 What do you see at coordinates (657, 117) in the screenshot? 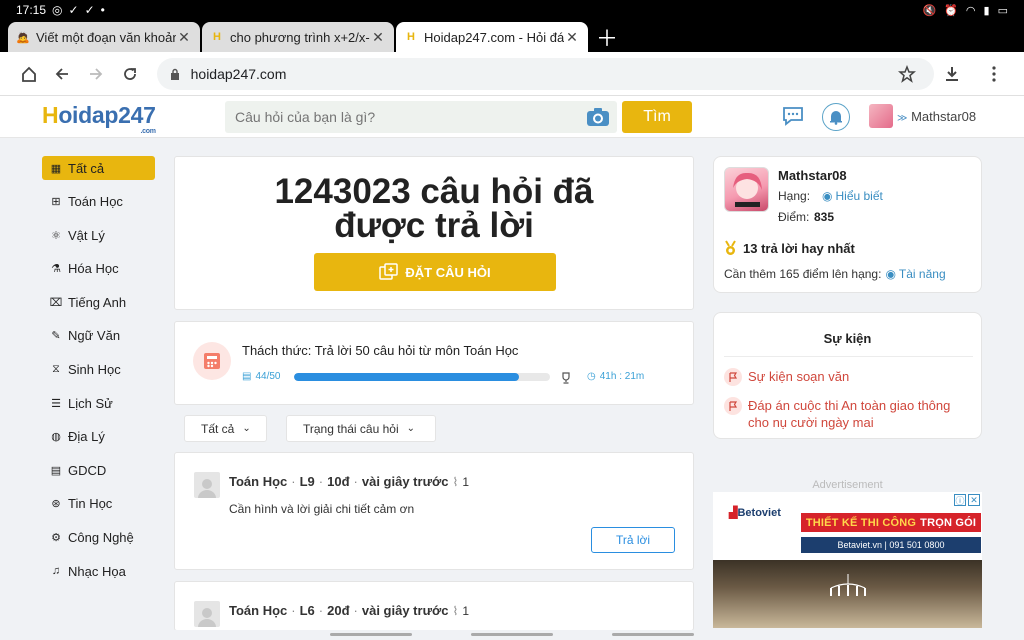
I see `search-button: Tìm` at bounding box center [657, 117].